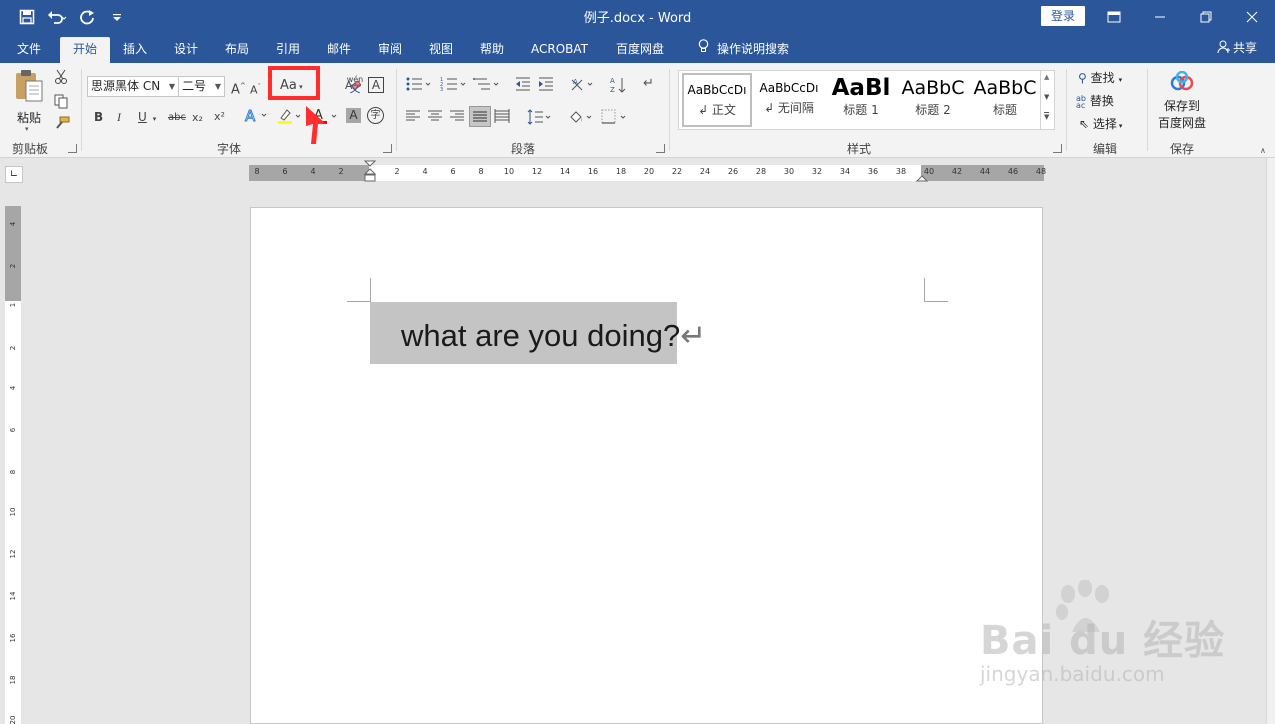  What do you see at coordinates (621, 171) in the screenshot?
I see `ruler-tick-label: 18` at bounding box center [621, 171].